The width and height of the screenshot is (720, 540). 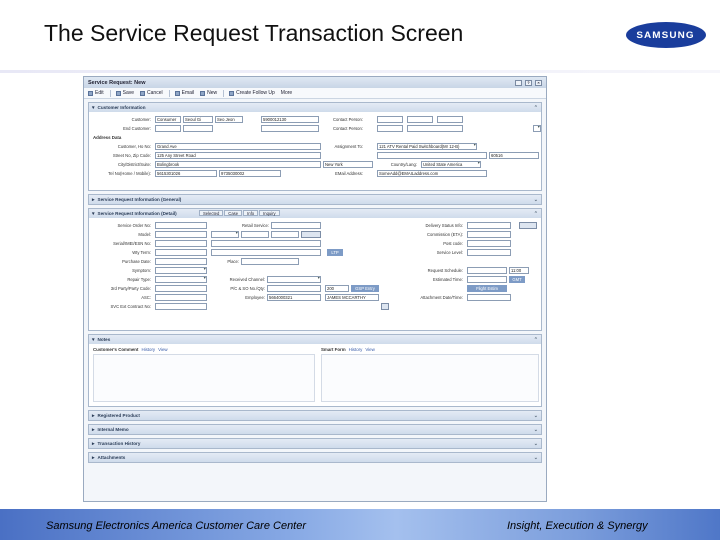 I want to click on post-code-field, so click(x=489, y=243).